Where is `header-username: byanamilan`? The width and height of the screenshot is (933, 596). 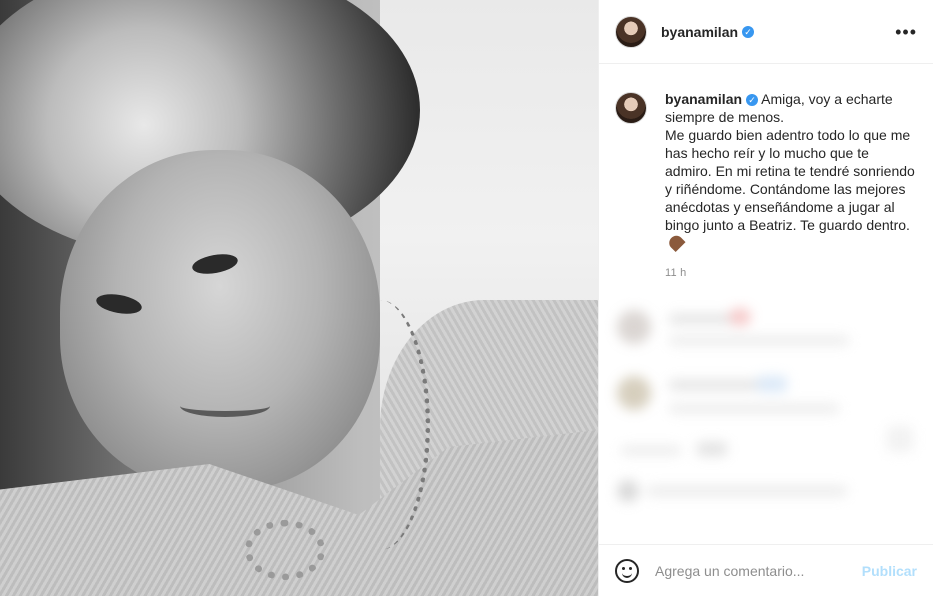
header-username: byanamilan is located at coordinates (699, 32).